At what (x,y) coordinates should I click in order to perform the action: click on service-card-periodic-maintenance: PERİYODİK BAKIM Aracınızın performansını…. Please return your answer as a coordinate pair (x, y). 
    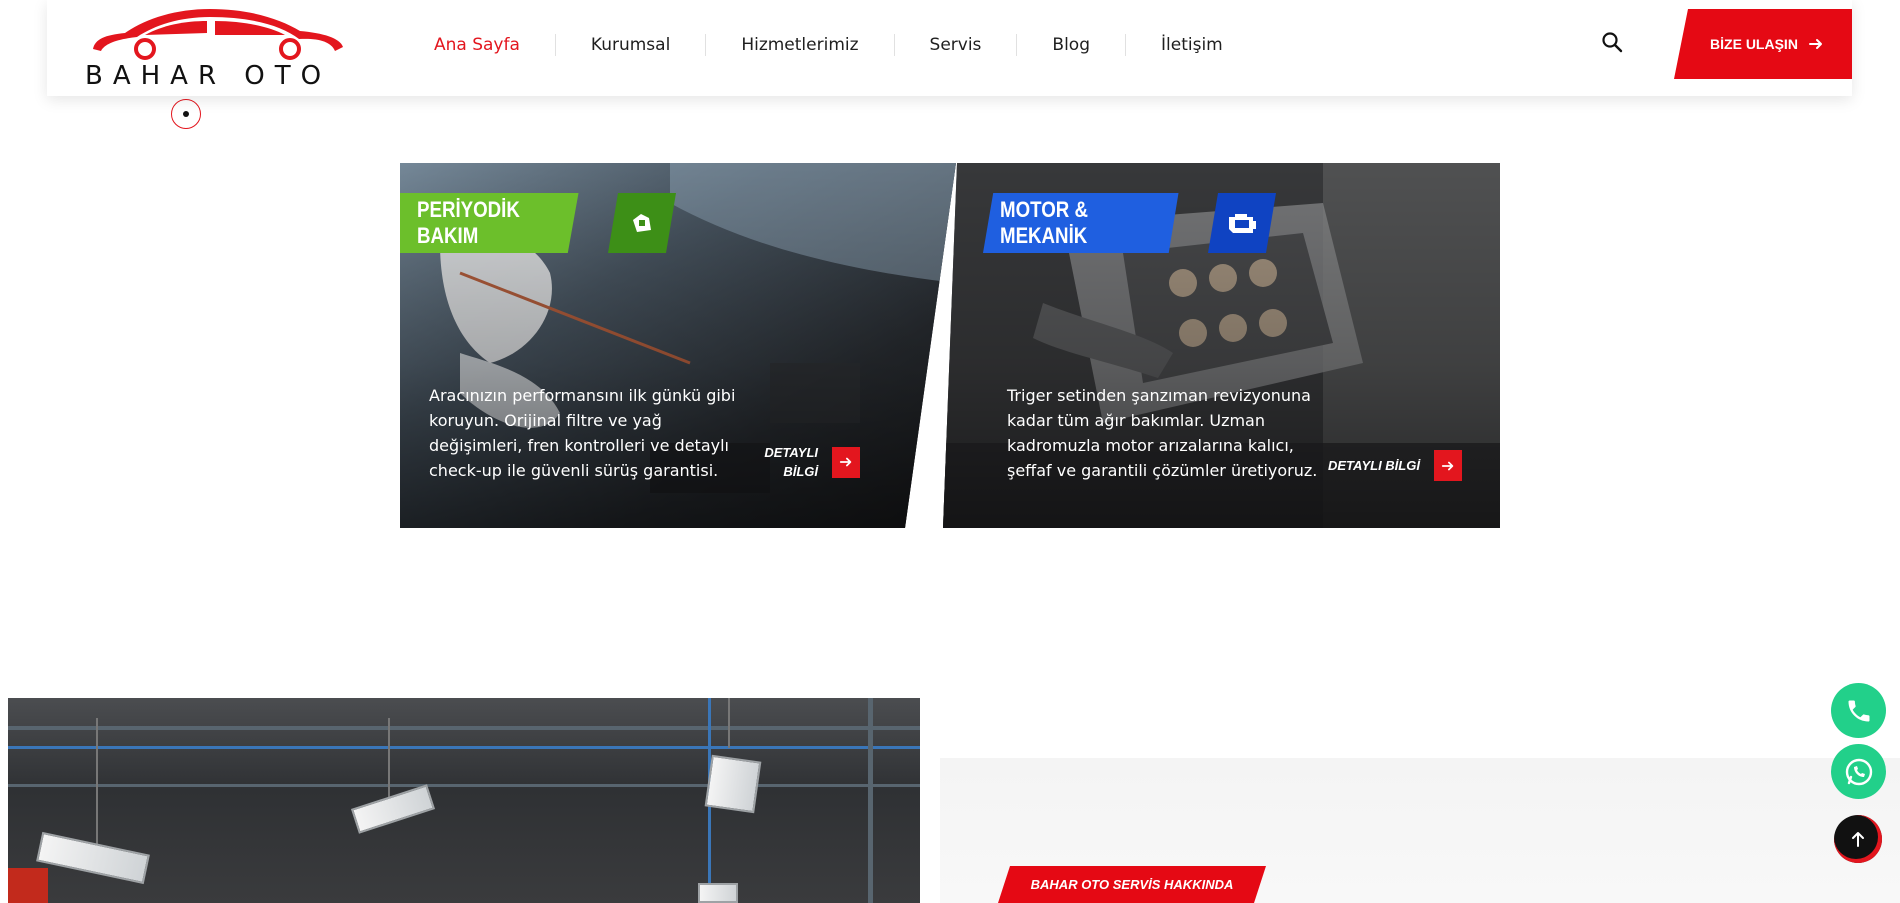
    Looking at the image, I should click on (678, 345).